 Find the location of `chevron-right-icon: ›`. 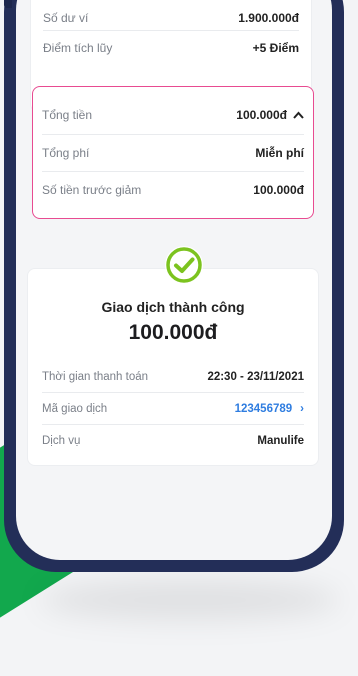

chevron-right-icon: › is located at coordinates (302, 409).